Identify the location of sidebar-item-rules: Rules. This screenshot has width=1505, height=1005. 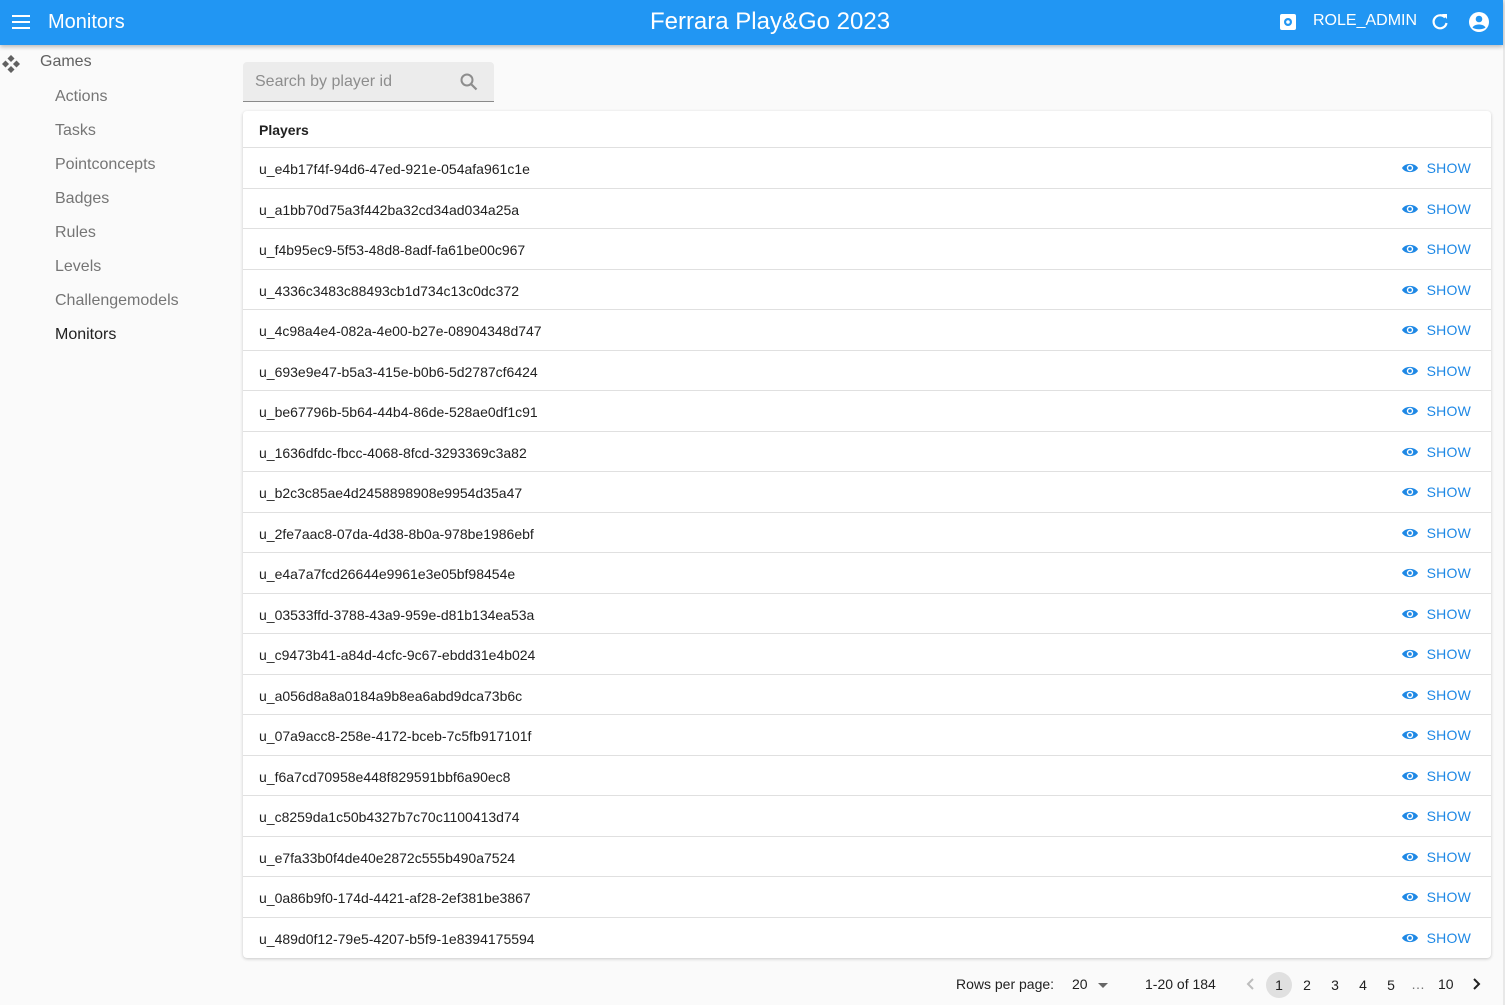
(75, 233).